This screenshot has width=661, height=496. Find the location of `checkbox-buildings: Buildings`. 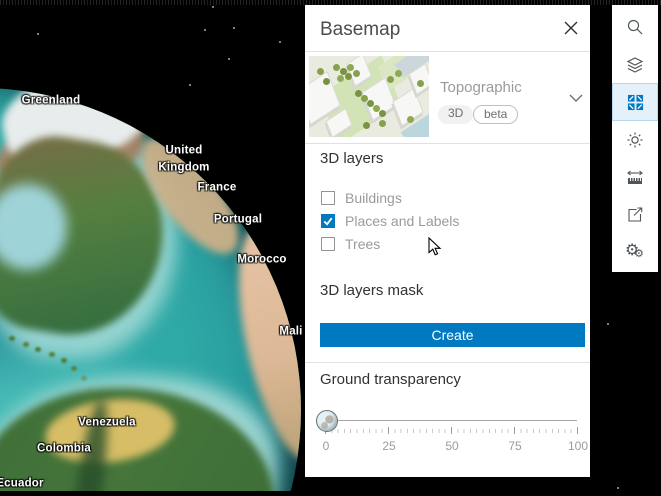

checkbox-buildings: Buildings is located at coordinates (361, 198).